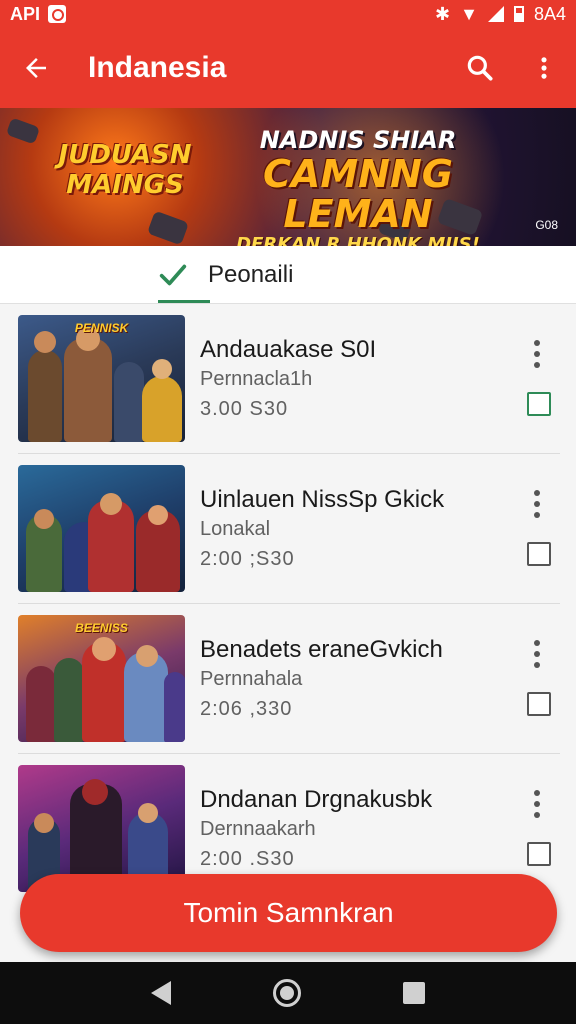 Image resolution: width=576 pixels, height=1024 pixels. What do you see at coordinates (247, 559) in the screenshot?
I see `item-price: 2:00 ;S30` at bounding box center [247, 559].